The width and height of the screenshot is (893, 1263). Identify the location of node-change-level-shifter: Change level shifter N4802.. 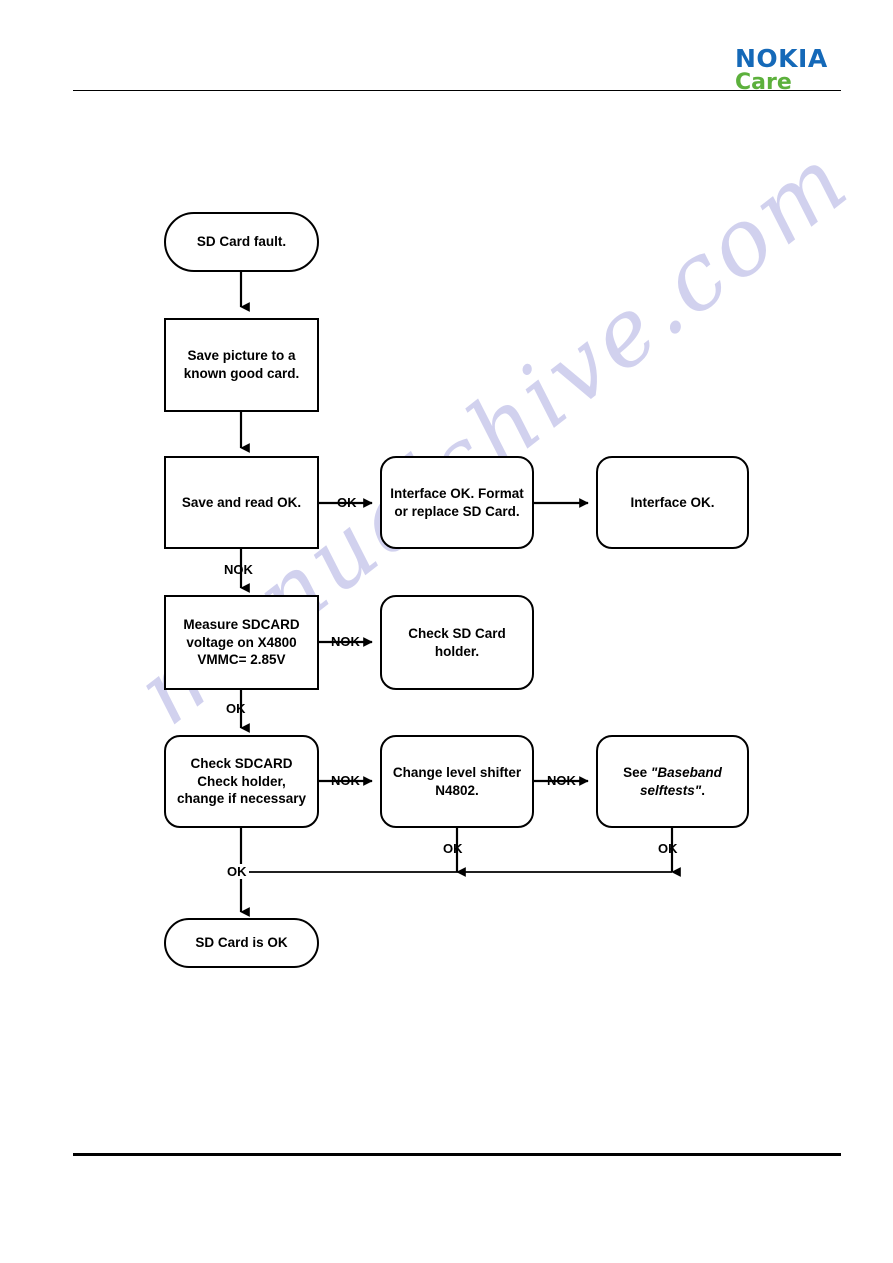
(457, 781).